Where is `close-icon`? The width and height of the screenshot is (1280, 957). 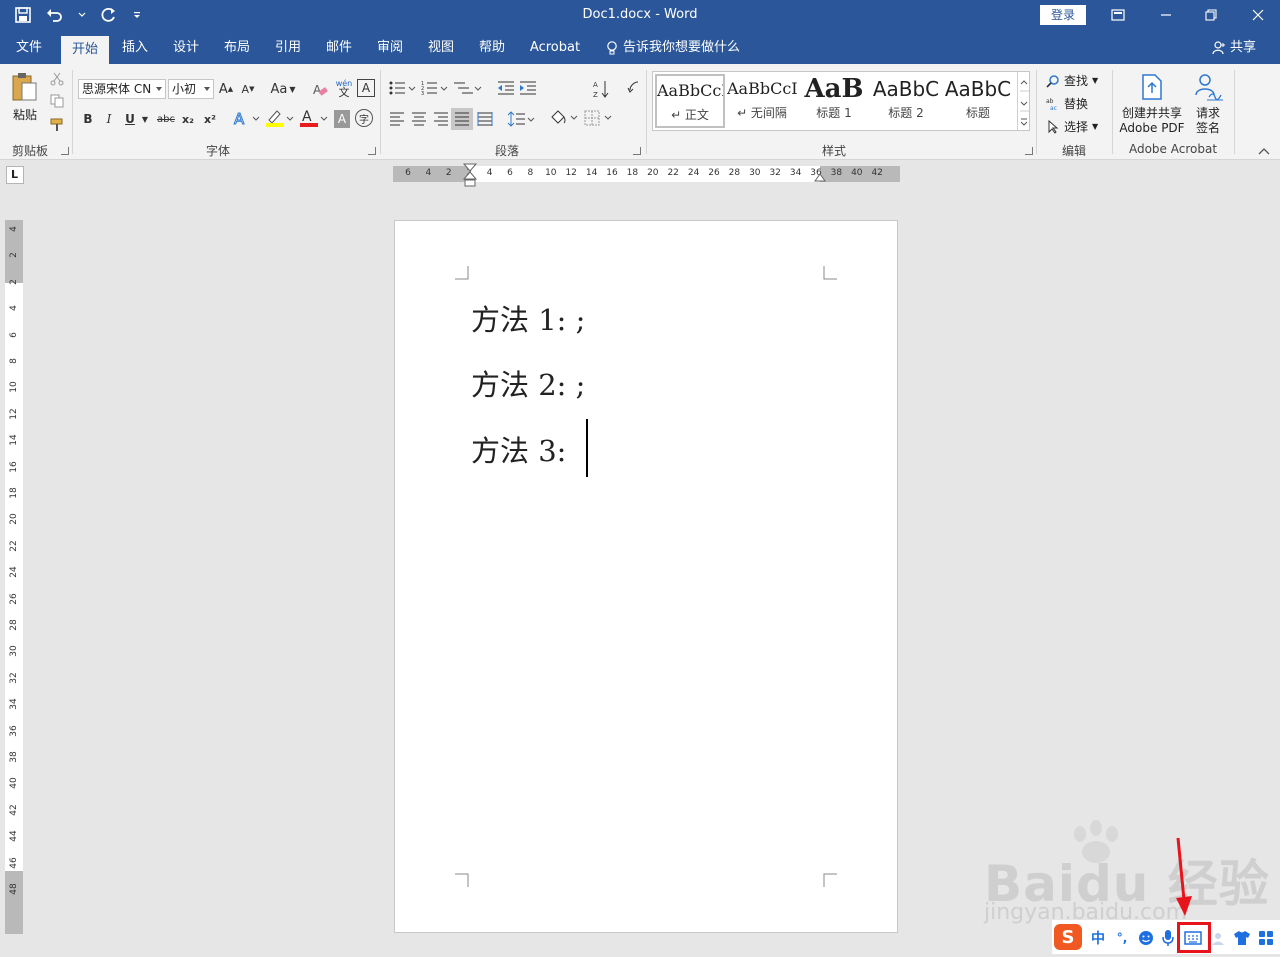 close-icon is located at coordinates (1258, 15).